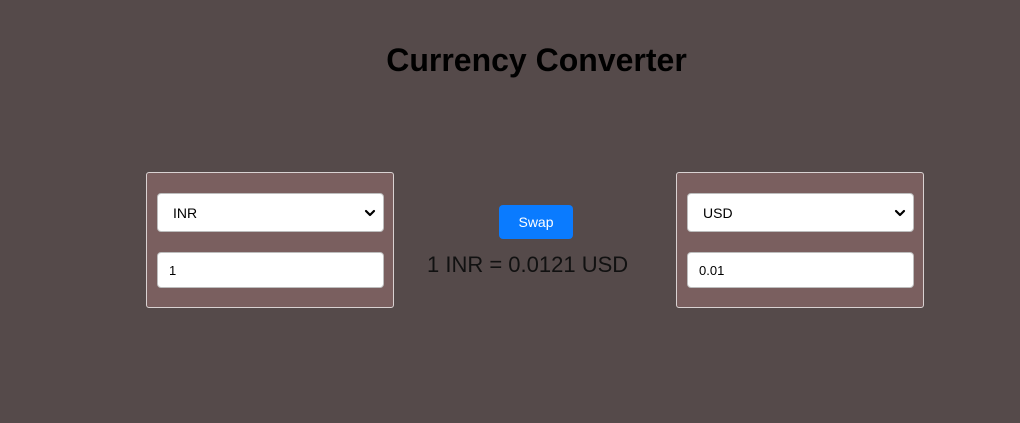  I want to click on from-currency-panel: INR 1, so click(270, 240).